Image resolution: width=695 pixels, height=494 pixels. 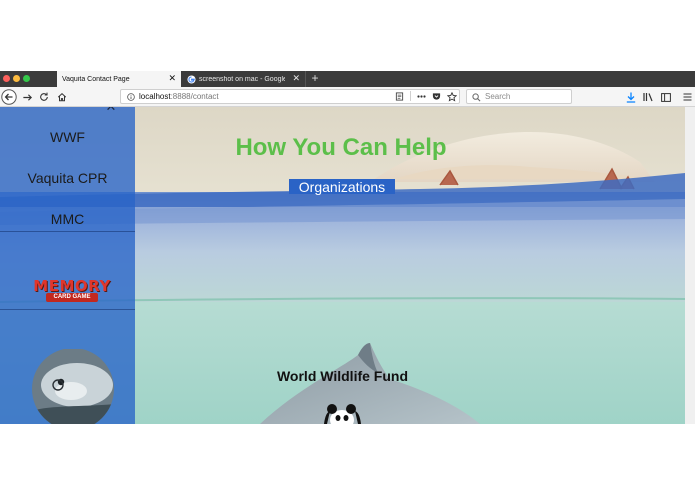 I want to click on reload-button, so click(x=44, y=97).